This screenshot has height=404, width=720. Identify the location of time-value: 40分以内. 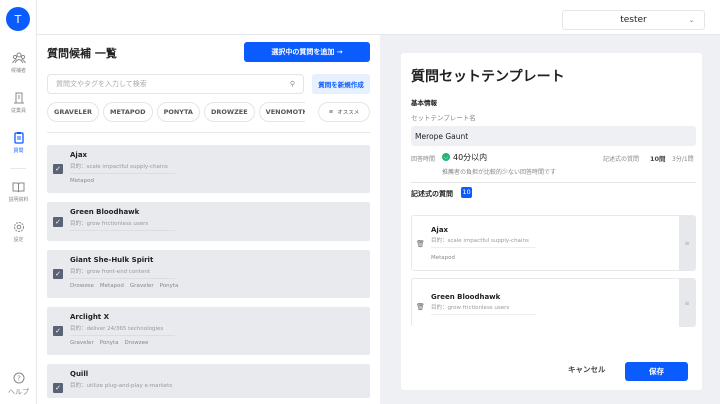
(470, 157).